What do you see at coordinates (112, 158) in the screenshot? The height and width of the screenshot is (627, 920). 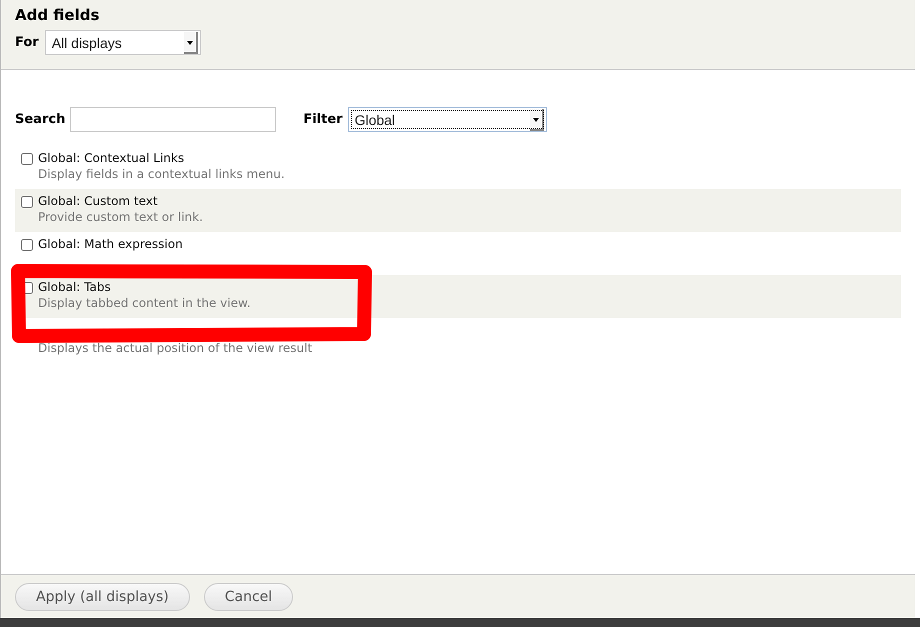 I see `field-title: Global: Contextual Links` at bounding box center [112, 158].